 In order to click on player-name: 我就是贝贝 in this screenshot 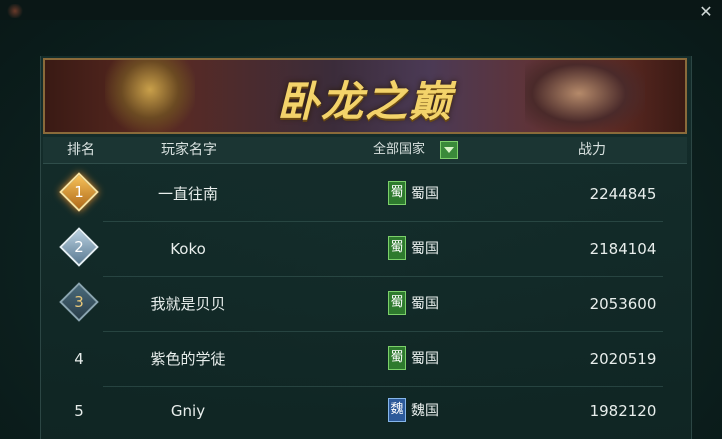, I will do `click(188, 304)`.